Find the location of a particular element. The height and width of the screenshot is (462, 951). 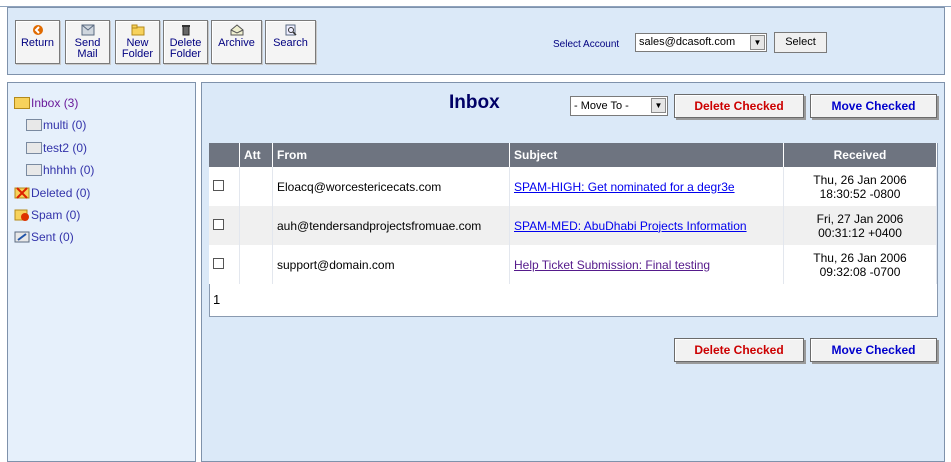

subject-link: SPAM-MED: AbuDhabi Projects Information is located at coordinates (646, 226).